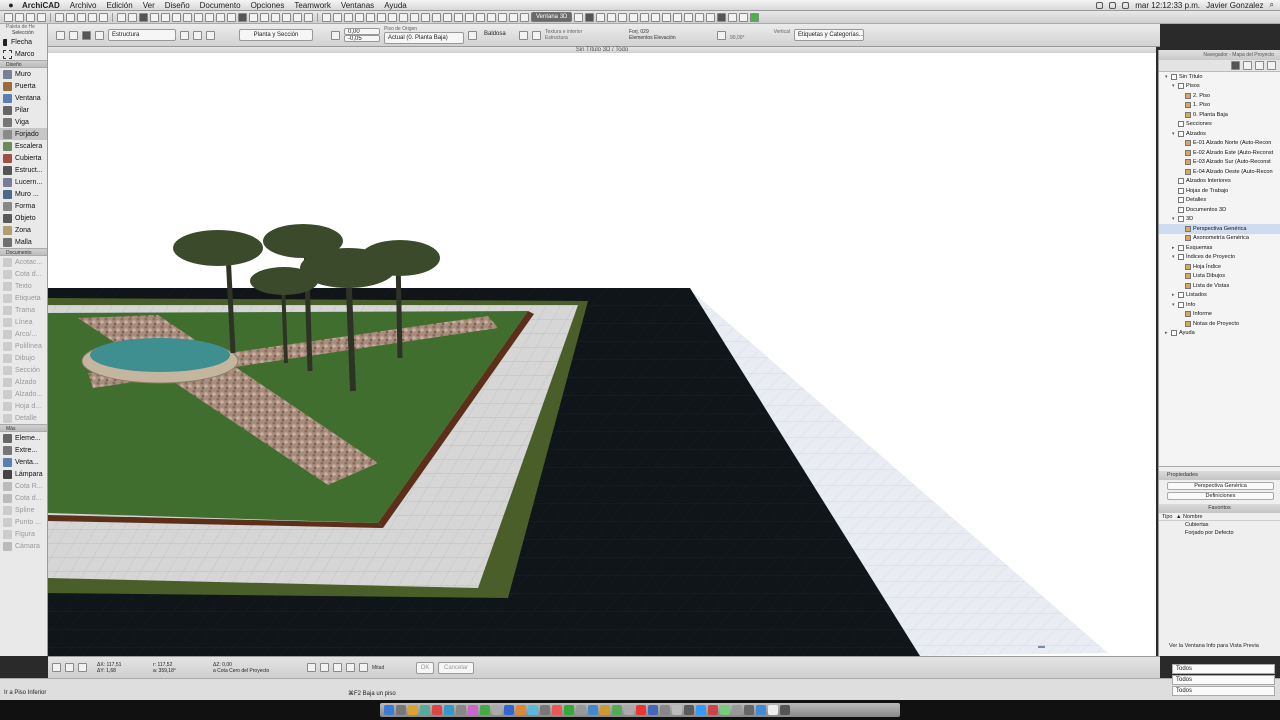 The width and height of the screenshot is (1280, 720). What do you see at coordinates (165, 17) in the screenshot?
I see `group-icon` at bounding box center [165, 17].